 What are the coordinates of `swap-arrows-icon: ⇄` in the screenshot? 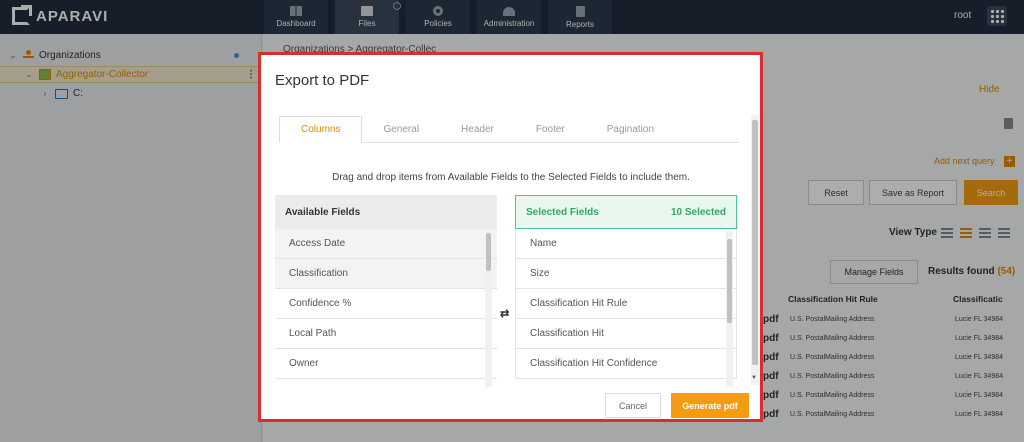 It's located at (505, 314).